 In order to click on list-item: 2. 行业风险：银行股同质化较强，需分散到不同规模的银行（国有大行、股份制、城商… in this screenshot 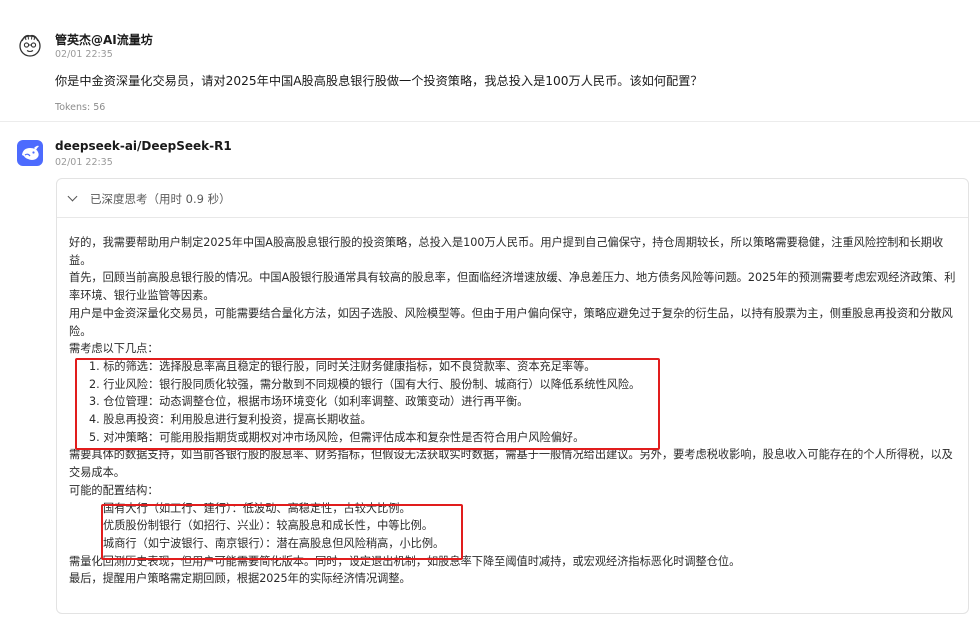, I will do `click(365, 384)`.